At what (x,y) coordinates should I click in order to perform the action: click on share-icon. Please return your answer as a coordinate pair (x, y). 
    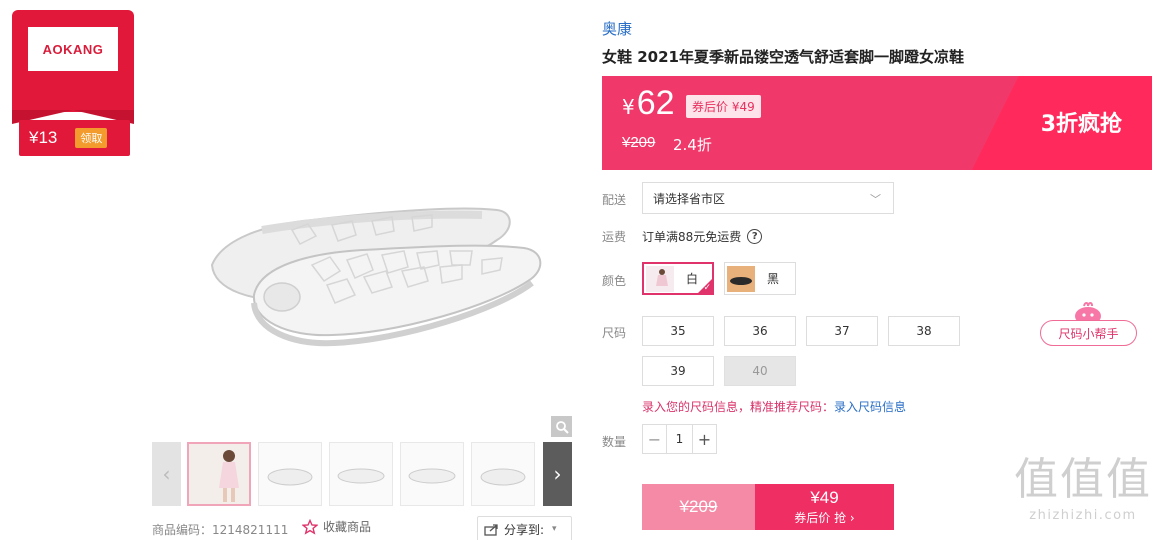
    Looking at the image, I should click on (491, 529).